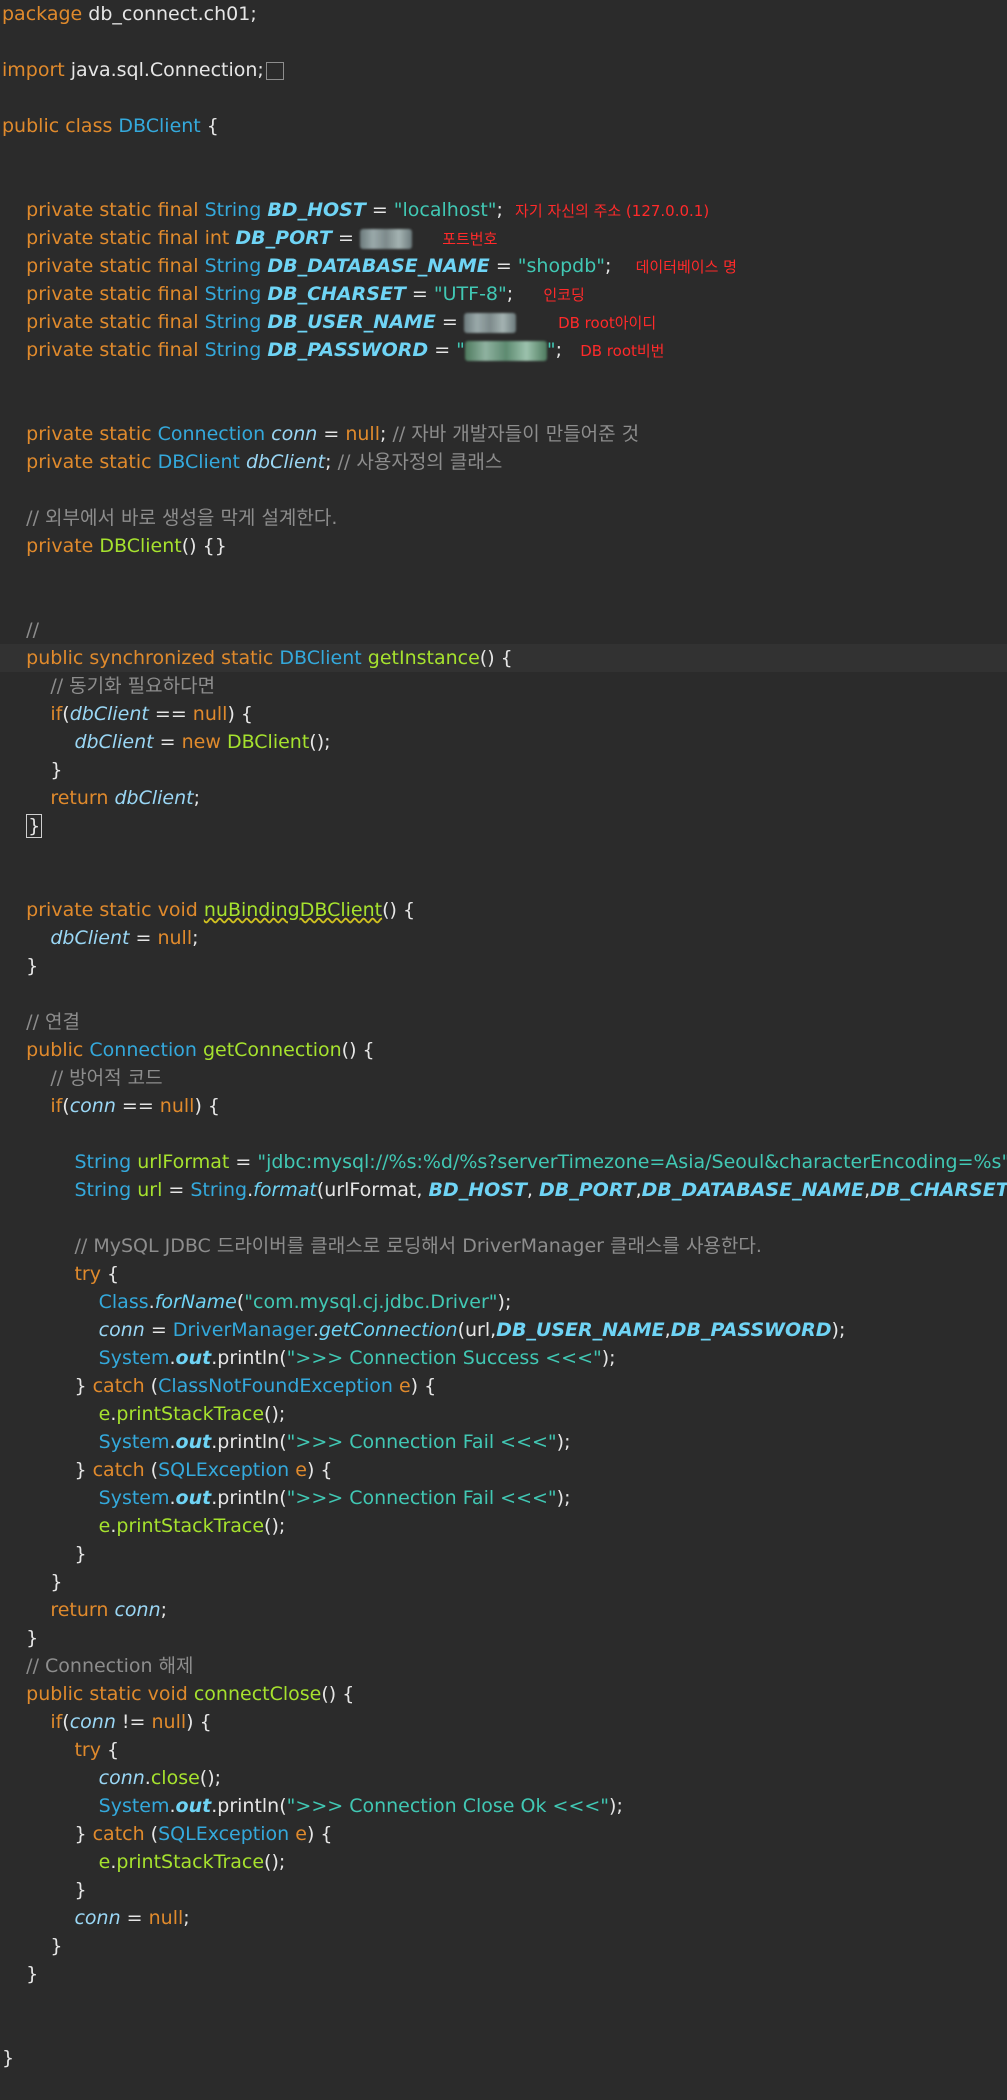 This screenshot has height=2100, width=1007. Describe the element at coordinates (190, 1694) in the screenshot. I see `code-line-connect-close-decl: public static void connectClose() {` at that location.